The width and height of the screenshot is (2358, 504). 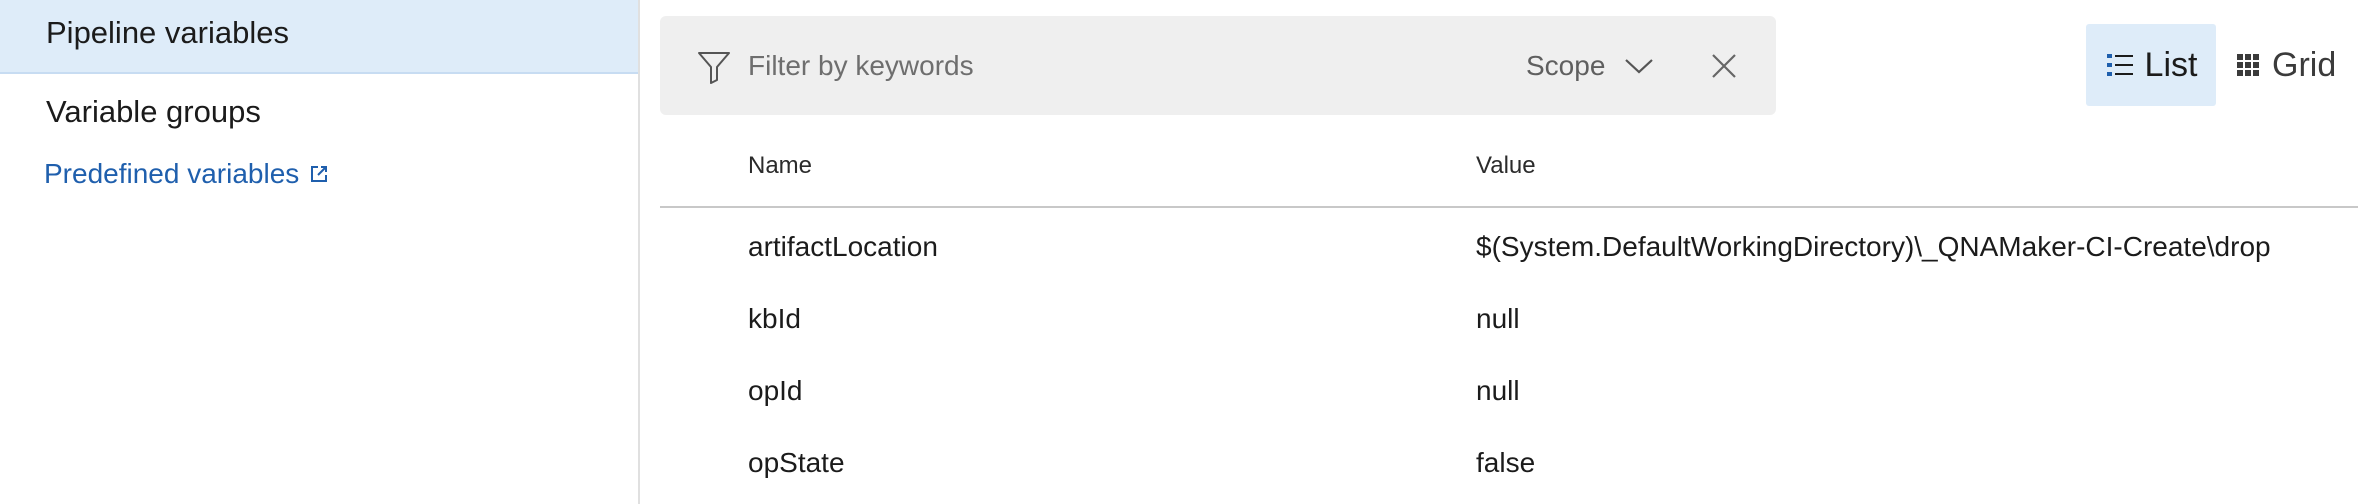 What do you see at coordinates (1566, 65) in the screenshot?
I see `scope-label: Scope` at bounding box center [1566, 65].